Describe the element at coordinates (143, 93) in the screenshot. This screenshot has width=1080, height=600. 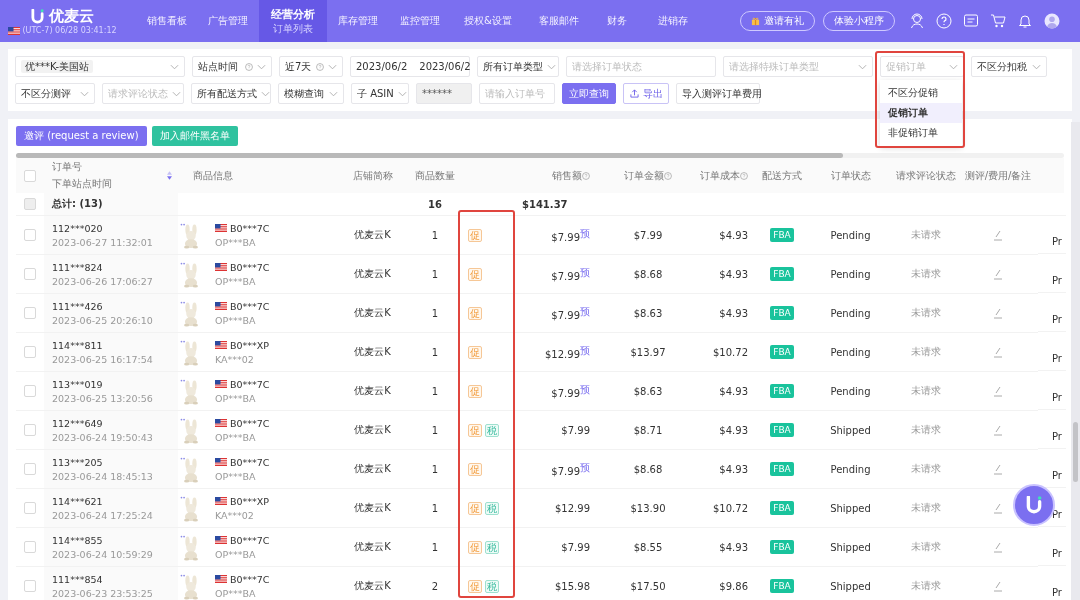
I see `filter-select: 请求评论状态` at that location.